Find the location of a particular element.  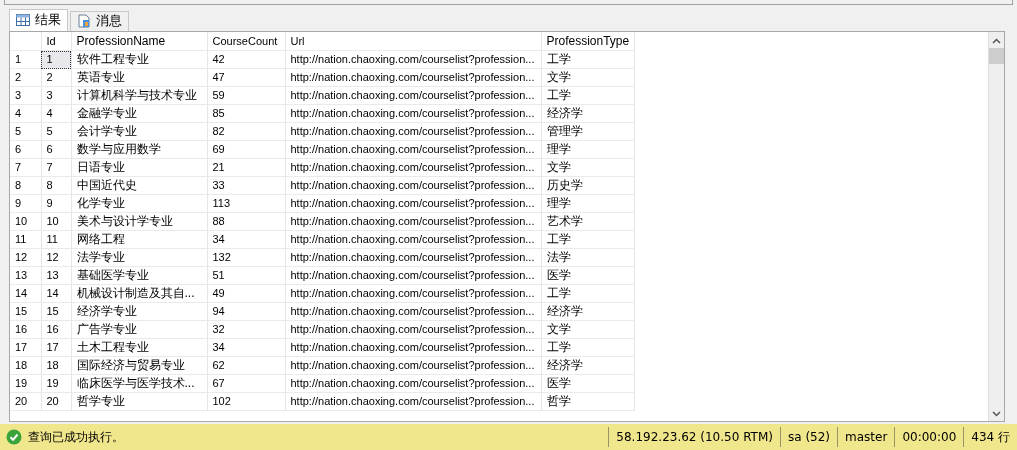

table-cell: 艺术学 is located at coordinates (588, 222).